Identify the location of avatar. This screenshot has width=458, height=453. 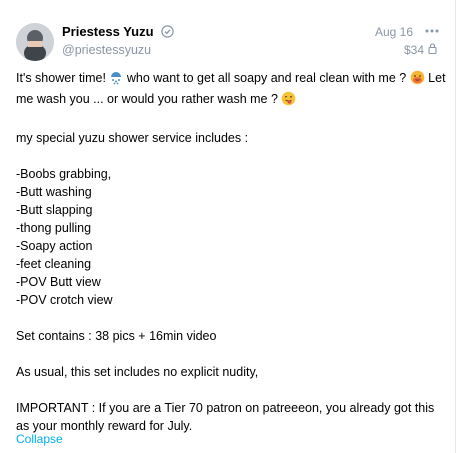
(35, 42).